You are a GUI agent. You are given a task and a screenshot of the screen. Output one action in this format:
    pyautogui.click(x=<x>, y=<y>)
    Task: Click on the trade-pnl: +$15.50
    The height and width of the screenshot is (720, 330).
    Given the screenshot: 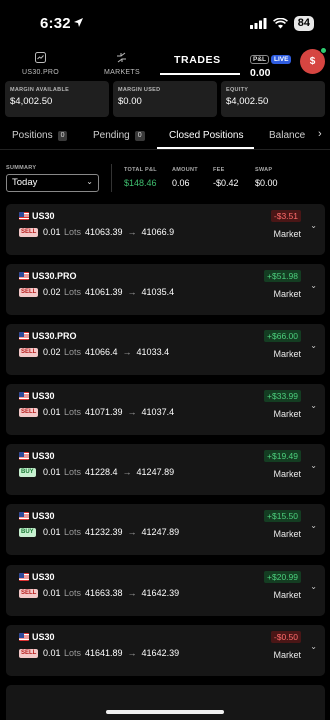 What is the action you would take?
    pyautogui.click(x=282, y=516)
    